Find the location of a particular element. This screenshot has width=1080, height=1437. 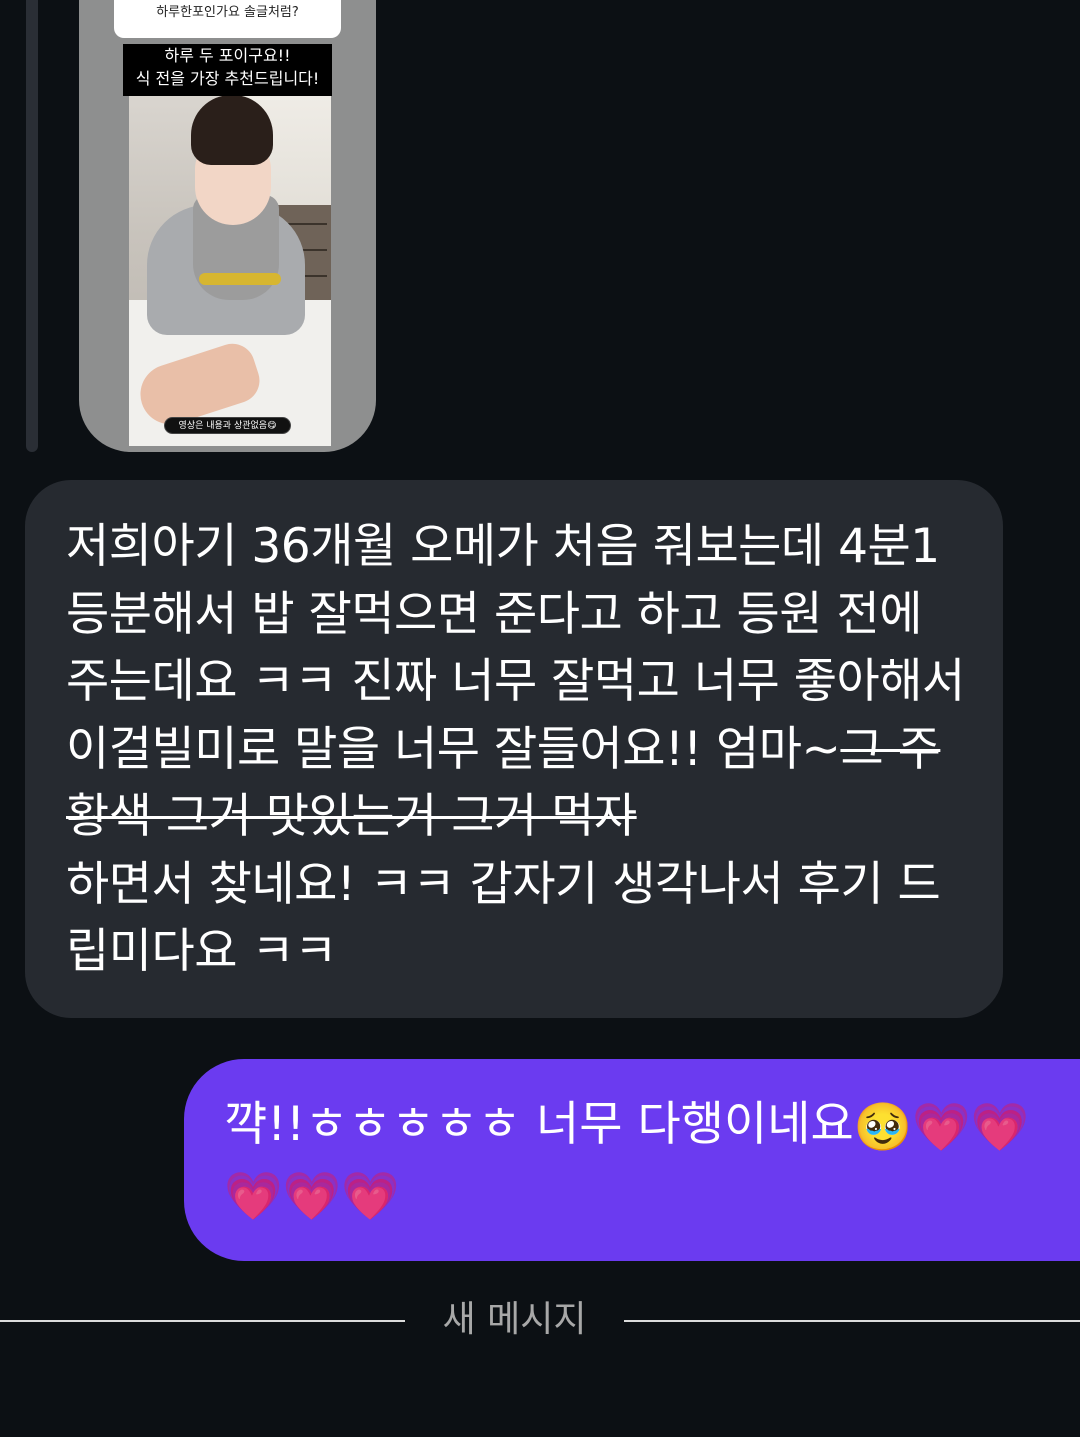

new-message-divider-right is located at coordinates (852, 1321).